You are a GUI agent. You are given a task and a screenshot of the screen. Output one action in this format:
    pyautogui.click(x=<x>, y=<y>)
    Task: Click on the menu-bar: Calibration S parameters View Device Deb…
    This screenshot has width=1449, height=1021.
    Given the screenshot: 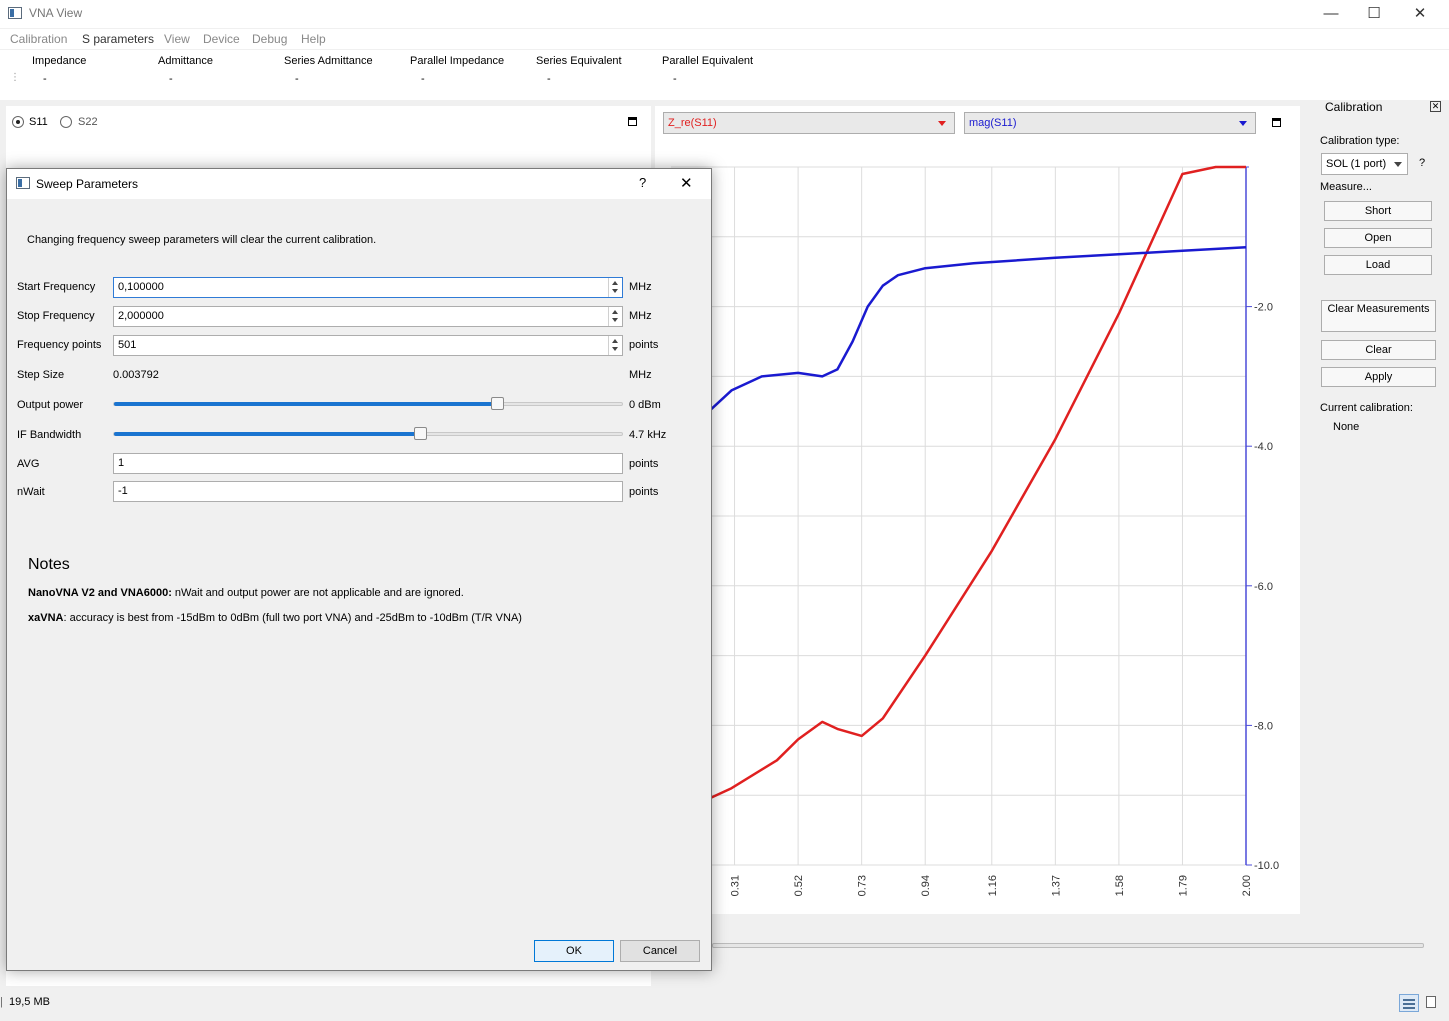 What is the action you would take?
    pyautogui.click(x=724, y=39)
    